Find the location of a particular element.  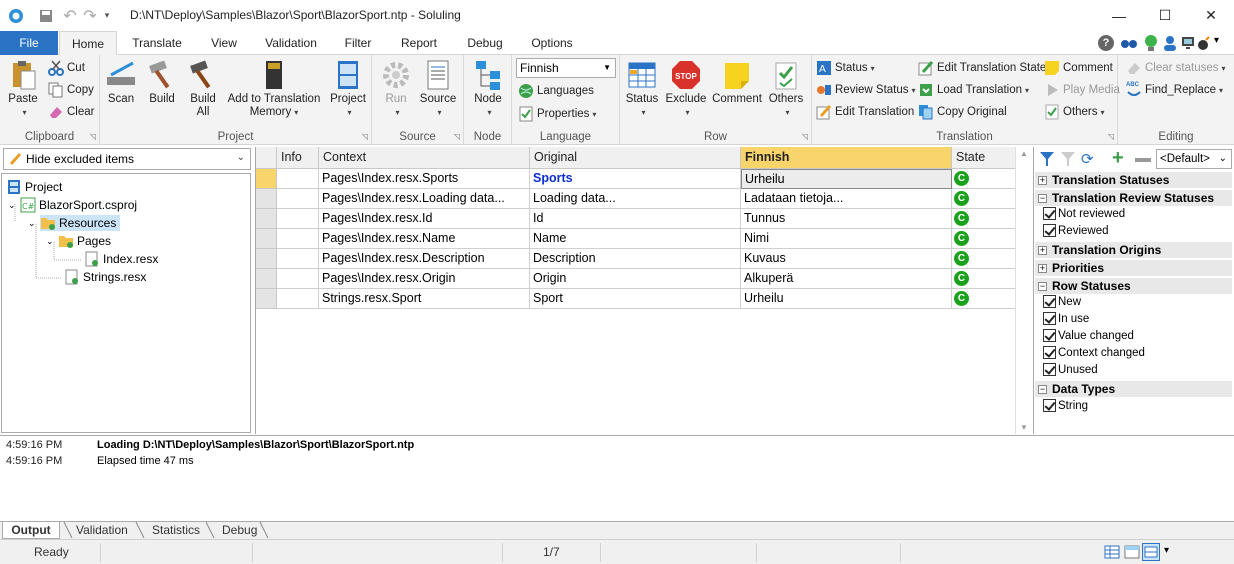

bomb-icon is located at coordinates (1204, 43).